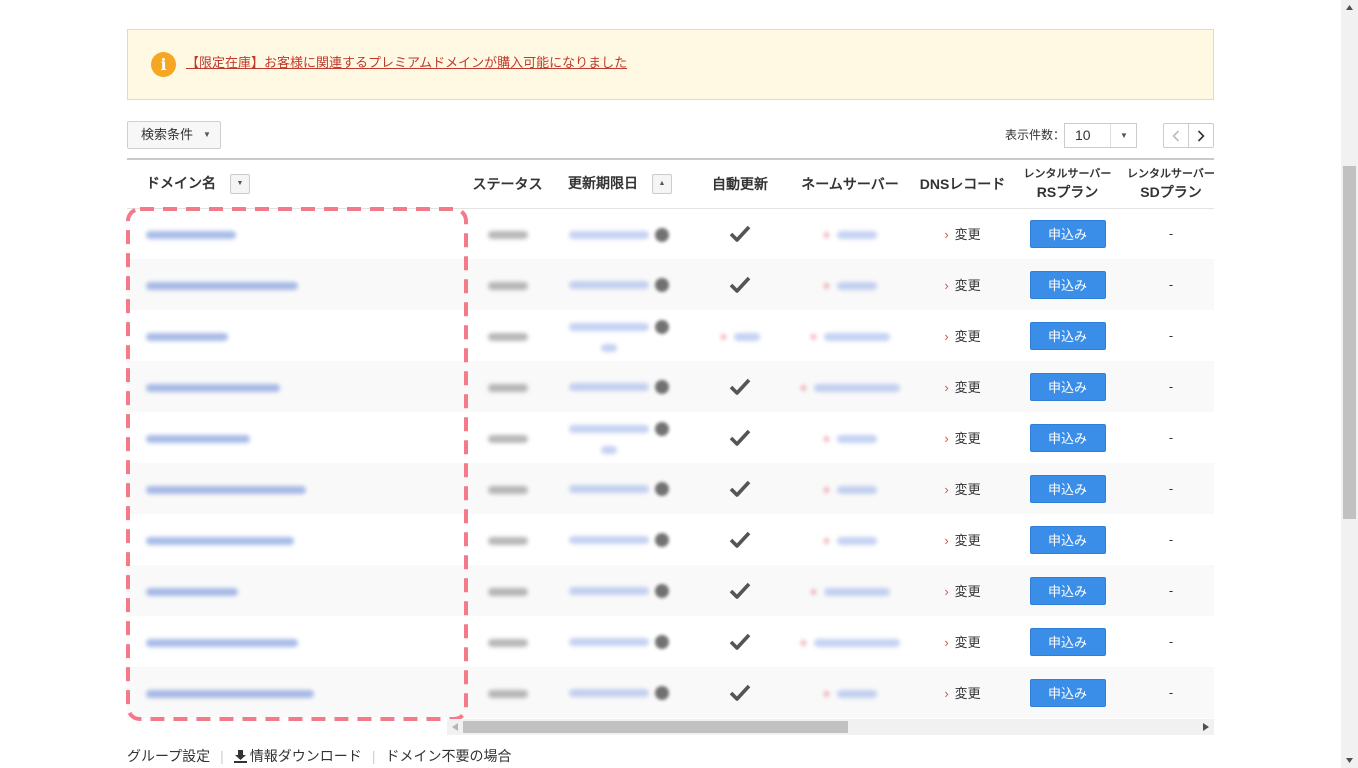 Image resolution: width=1358 pixels, height=768 pixels. I want to click on table-row: › 変更 申込み -, so click(670, 233).